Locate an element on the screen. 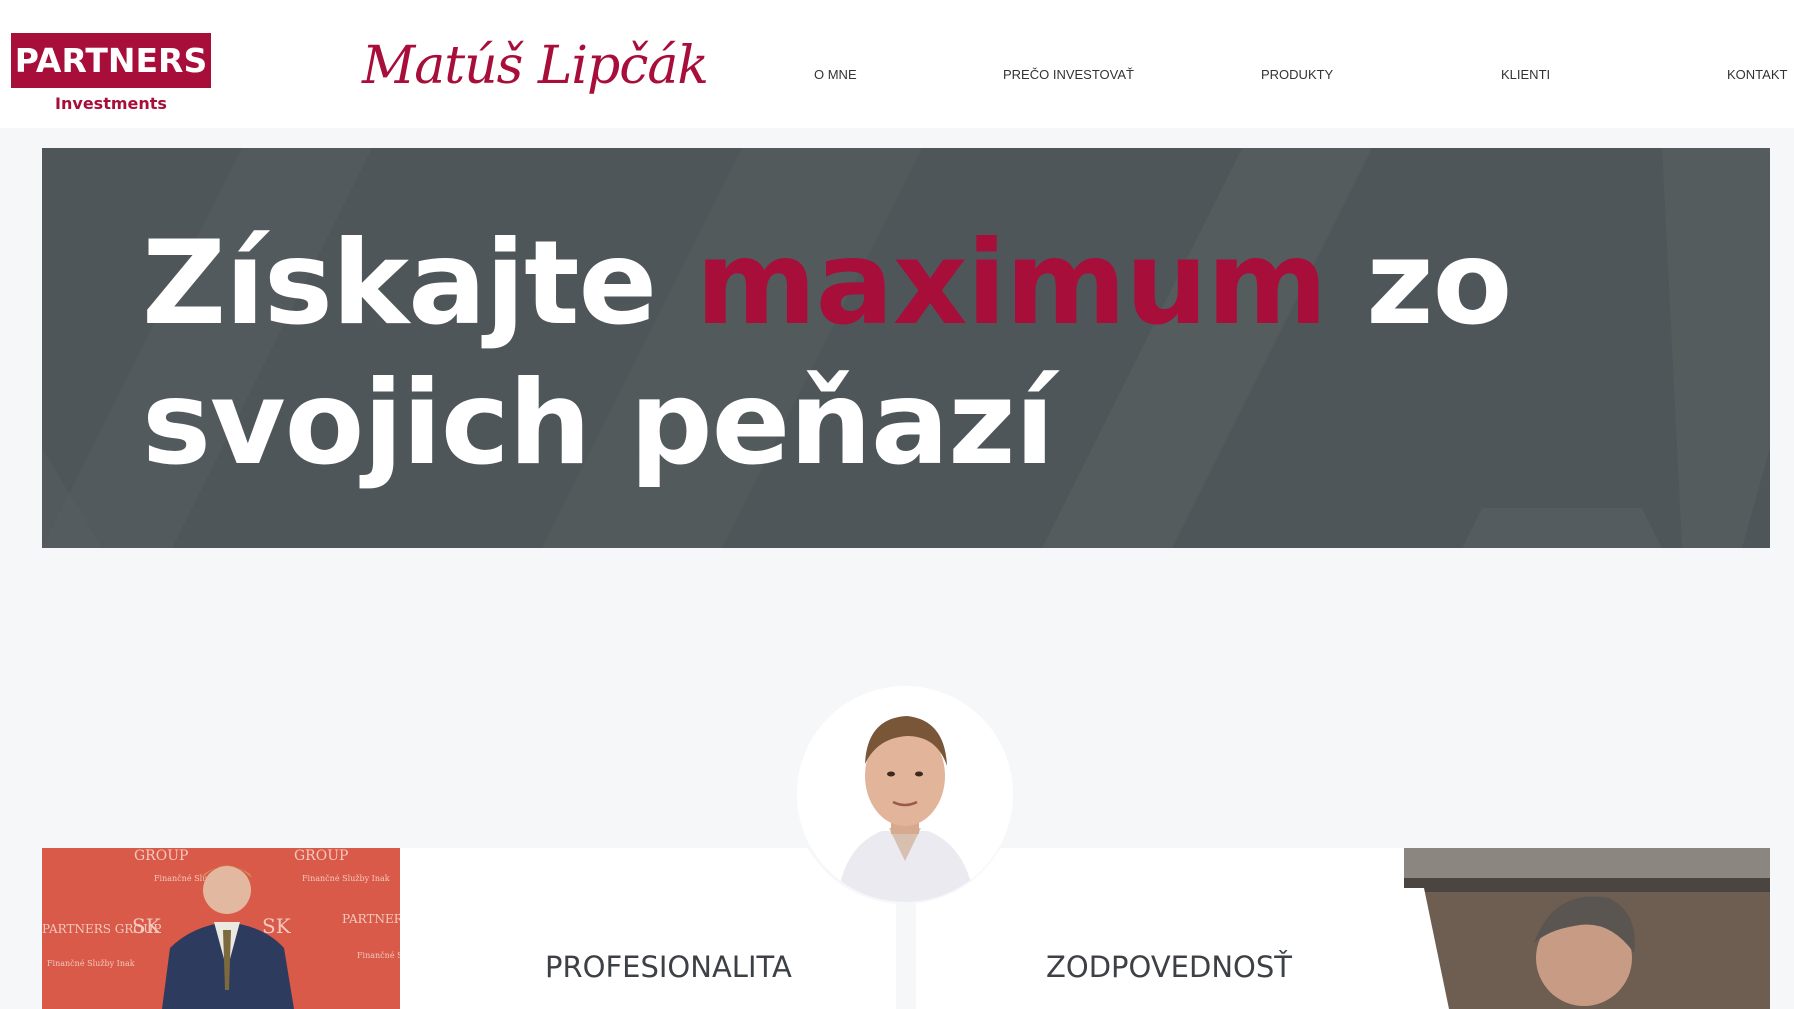 This screenshot has width=1794, height=1009. nav-item-preco-investovat: PREČO INVESTOVAŤ is located at coordinates (1068, 74).